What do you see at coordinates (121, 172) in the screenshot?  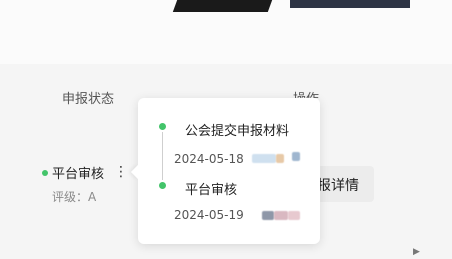 I see `more-kebab-icon: ⋮` at bounding box center [121, 172].